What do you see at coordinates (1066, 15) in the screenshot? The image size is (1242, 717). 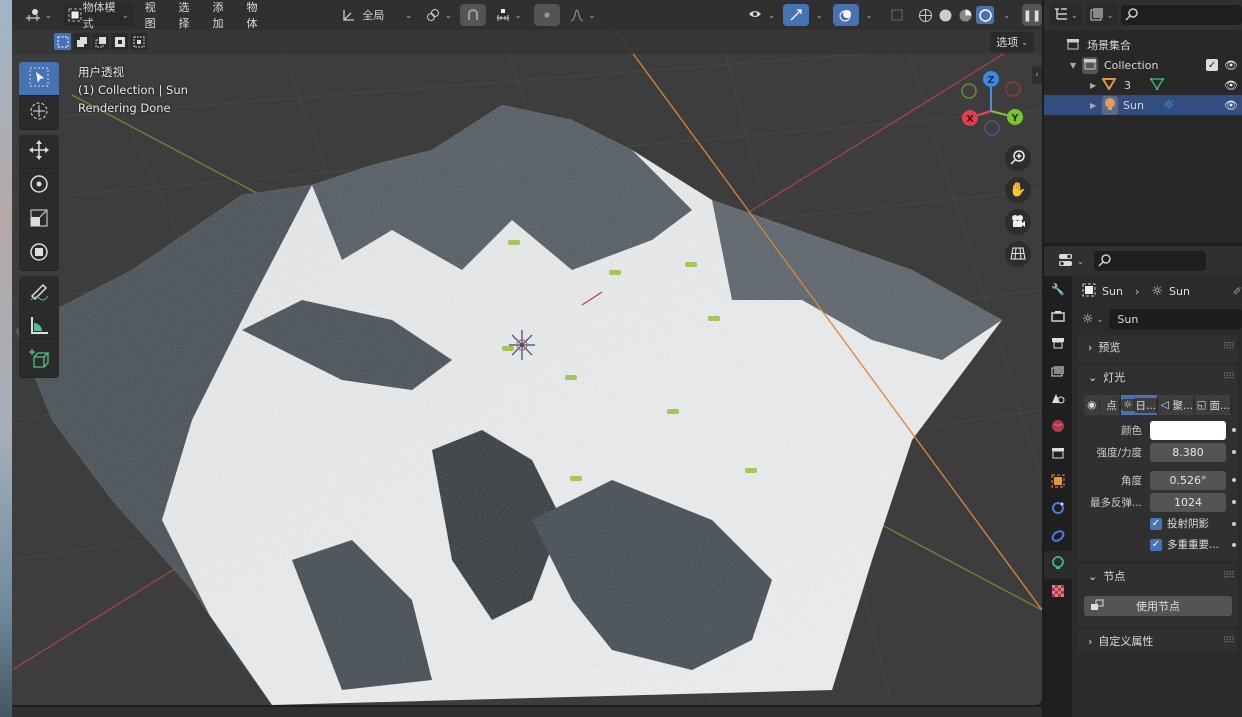 I see `outliner-editor-type: ⌄` at bounding box center [1066, 15].